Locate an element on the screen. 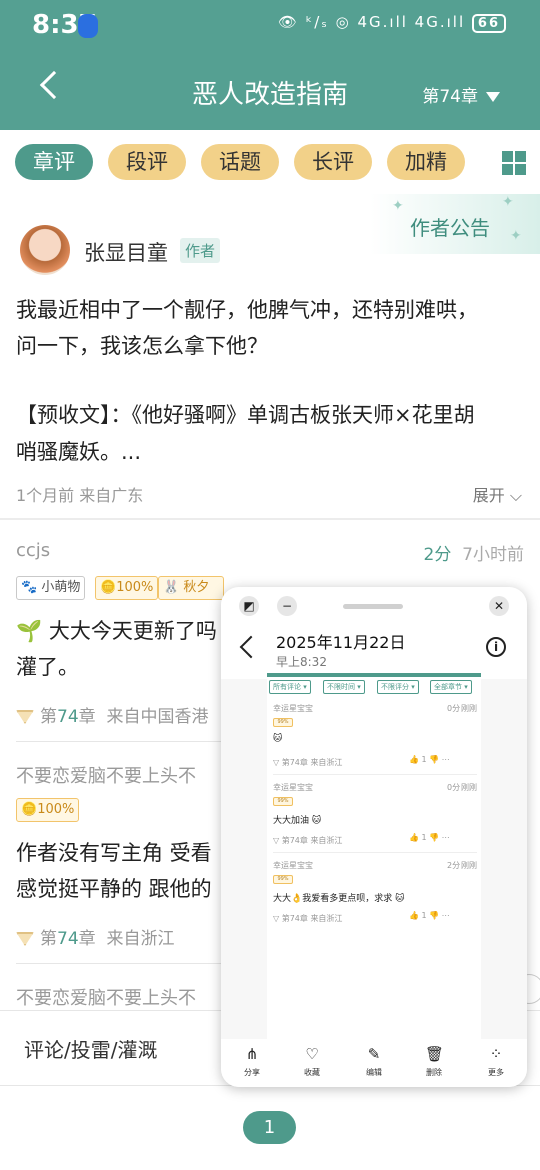 The width and height of the screenshot is (540, 1170). screenshot-time: 早上8:32 is located at coordinates (301, 662).